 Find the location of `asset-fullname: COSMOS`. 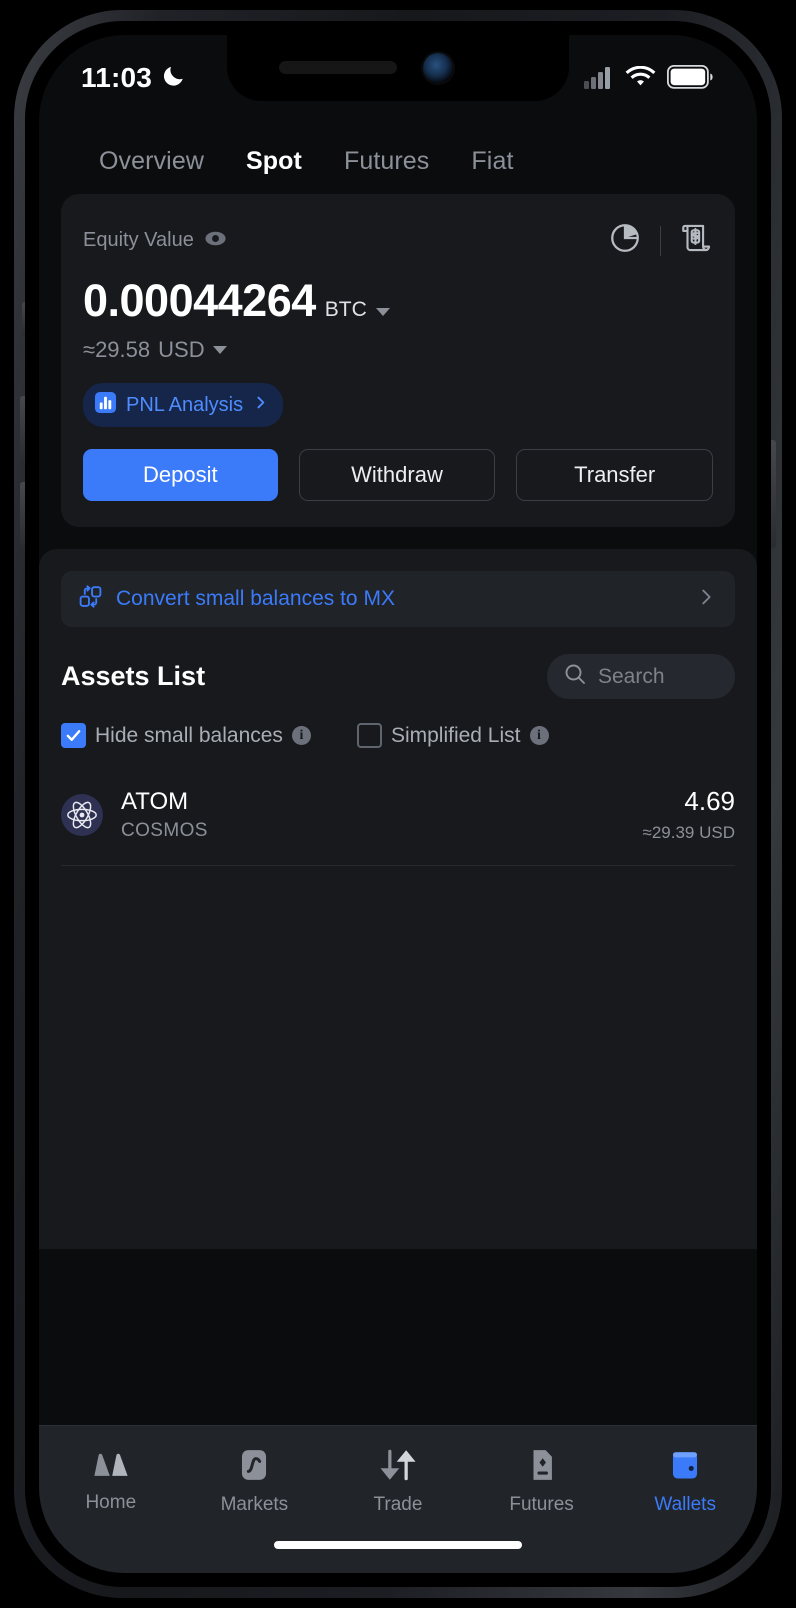

asset-fullname: COSMOS is located at coordinates (164, 830).